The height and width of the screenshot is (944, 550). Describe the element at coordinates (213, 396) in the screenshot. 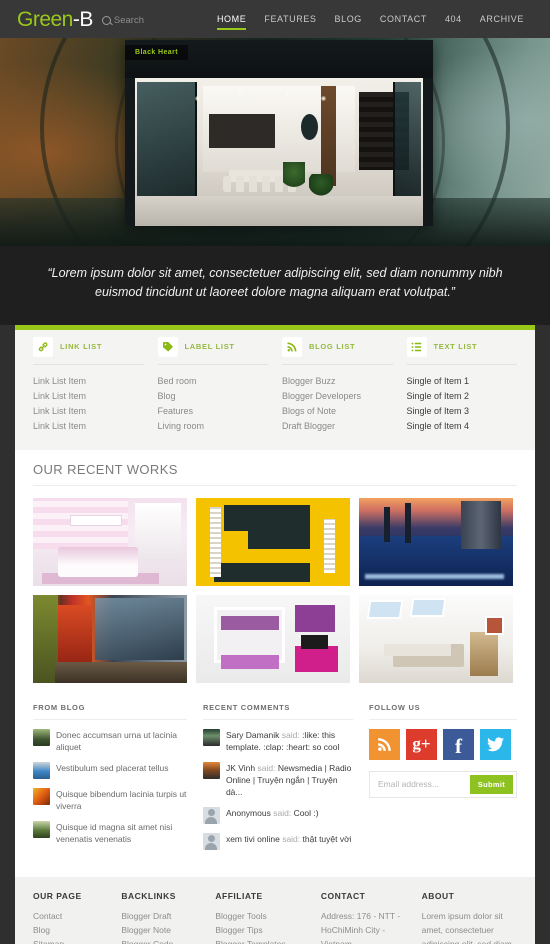

I see `list-item: Blog` at that location.